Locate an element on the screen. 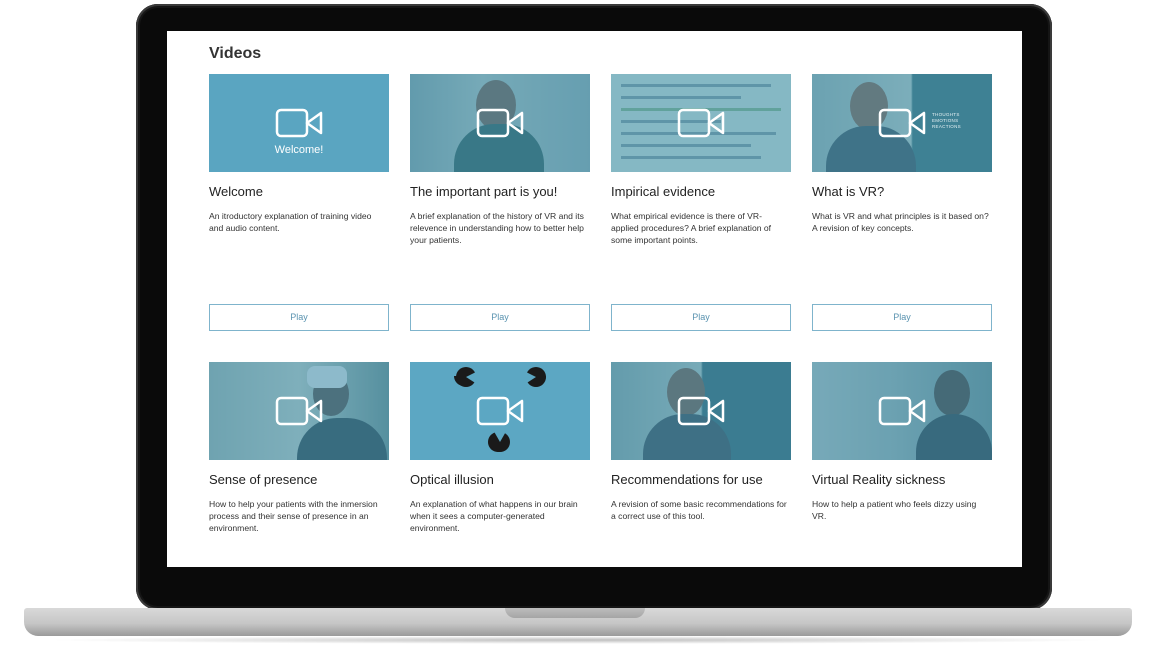  video-thumbnail: THOUGHTS EMOTIONS REACTIONS is located at coordinates (902, 123).